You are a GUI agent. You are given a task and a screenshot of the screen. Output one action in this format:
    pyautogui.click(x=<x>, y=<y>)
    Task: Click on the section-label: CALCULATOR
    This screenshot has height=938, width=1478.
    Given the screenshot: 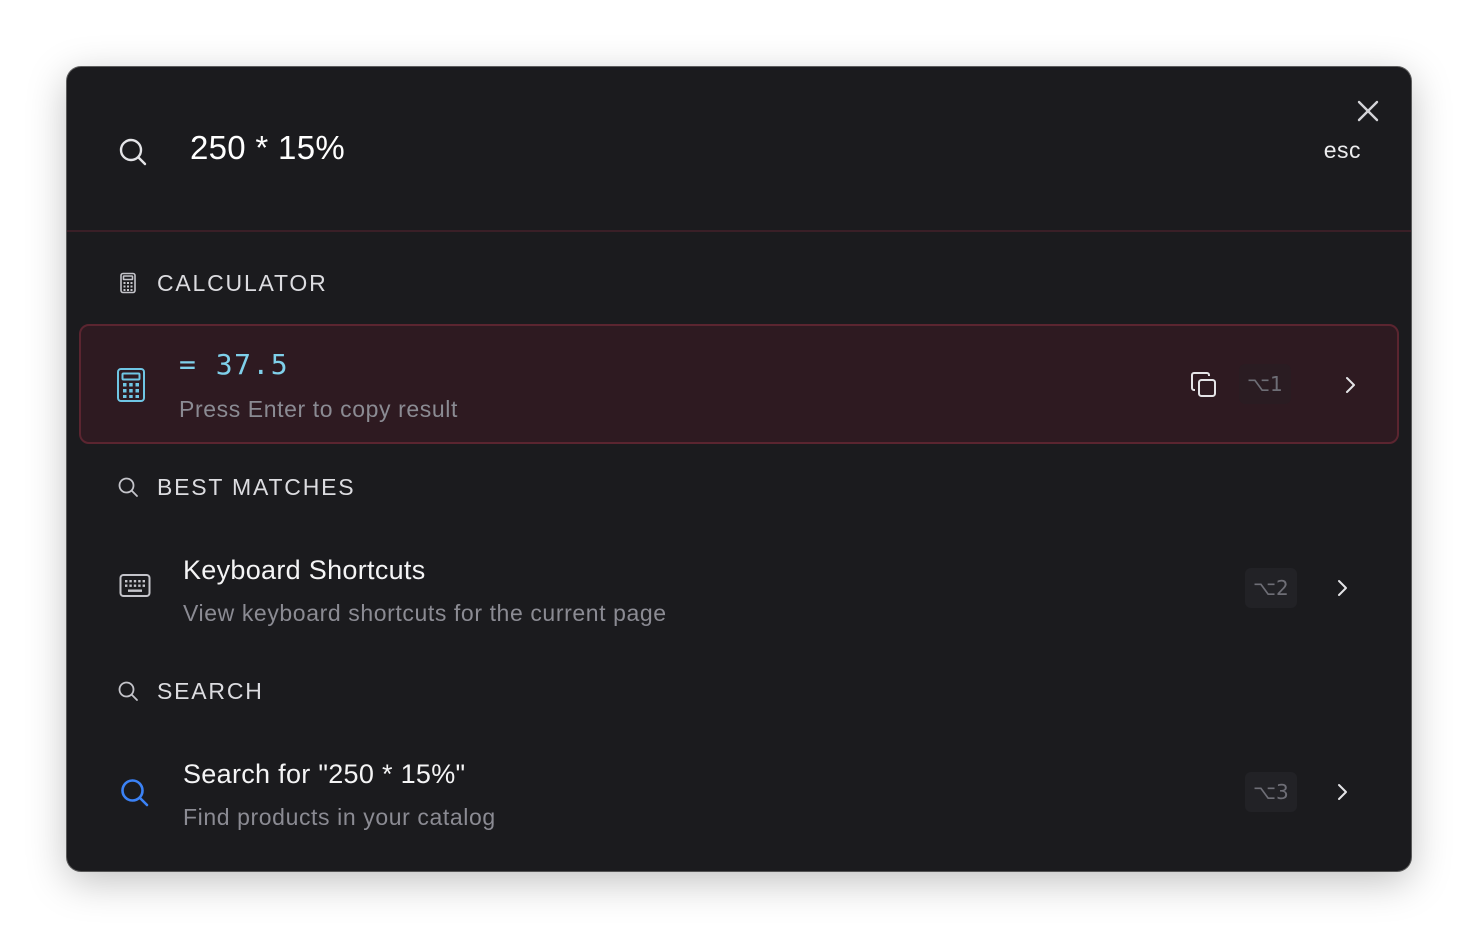 What is the action you would take?
    pyautogui.click(x=242, y=282)
    